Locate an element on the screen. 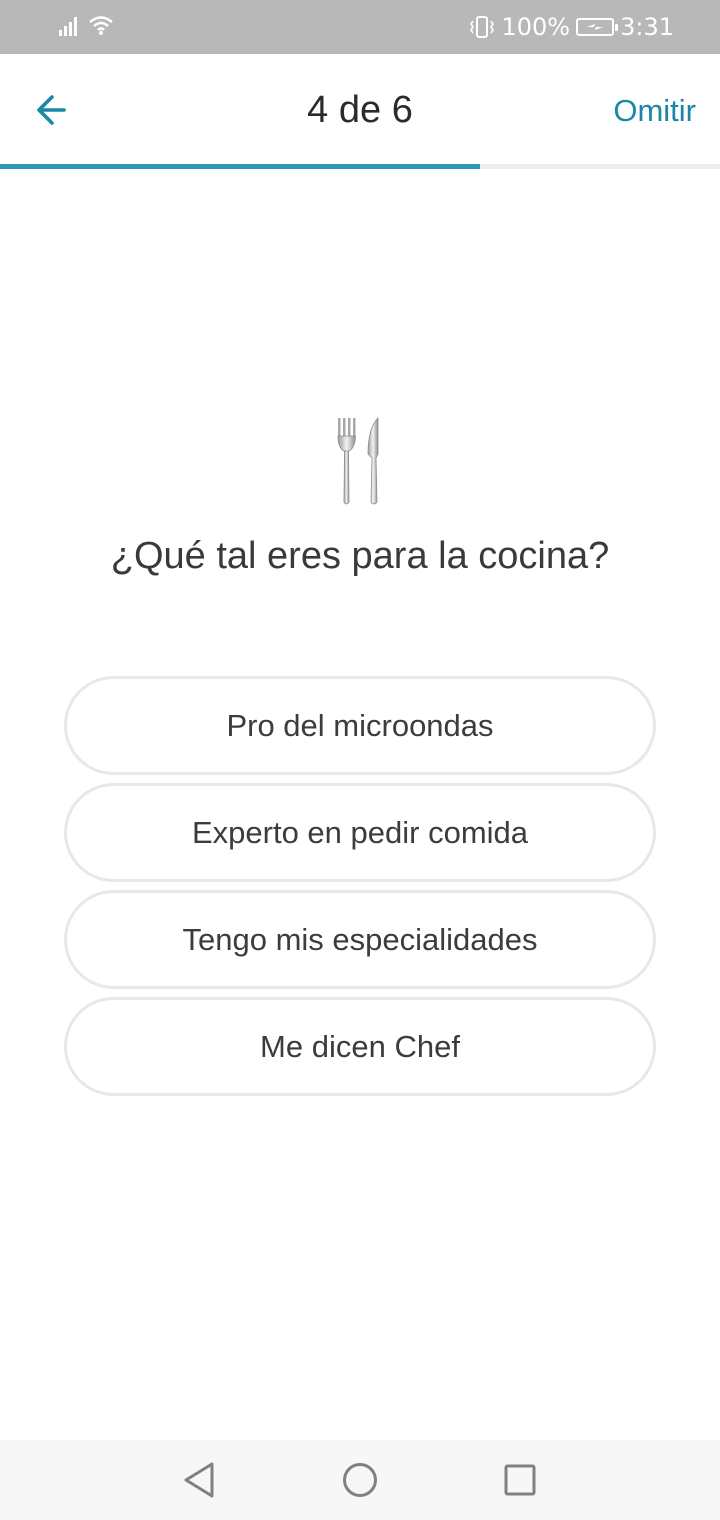  battery-charging-icon is located at coordinates (597, 27).